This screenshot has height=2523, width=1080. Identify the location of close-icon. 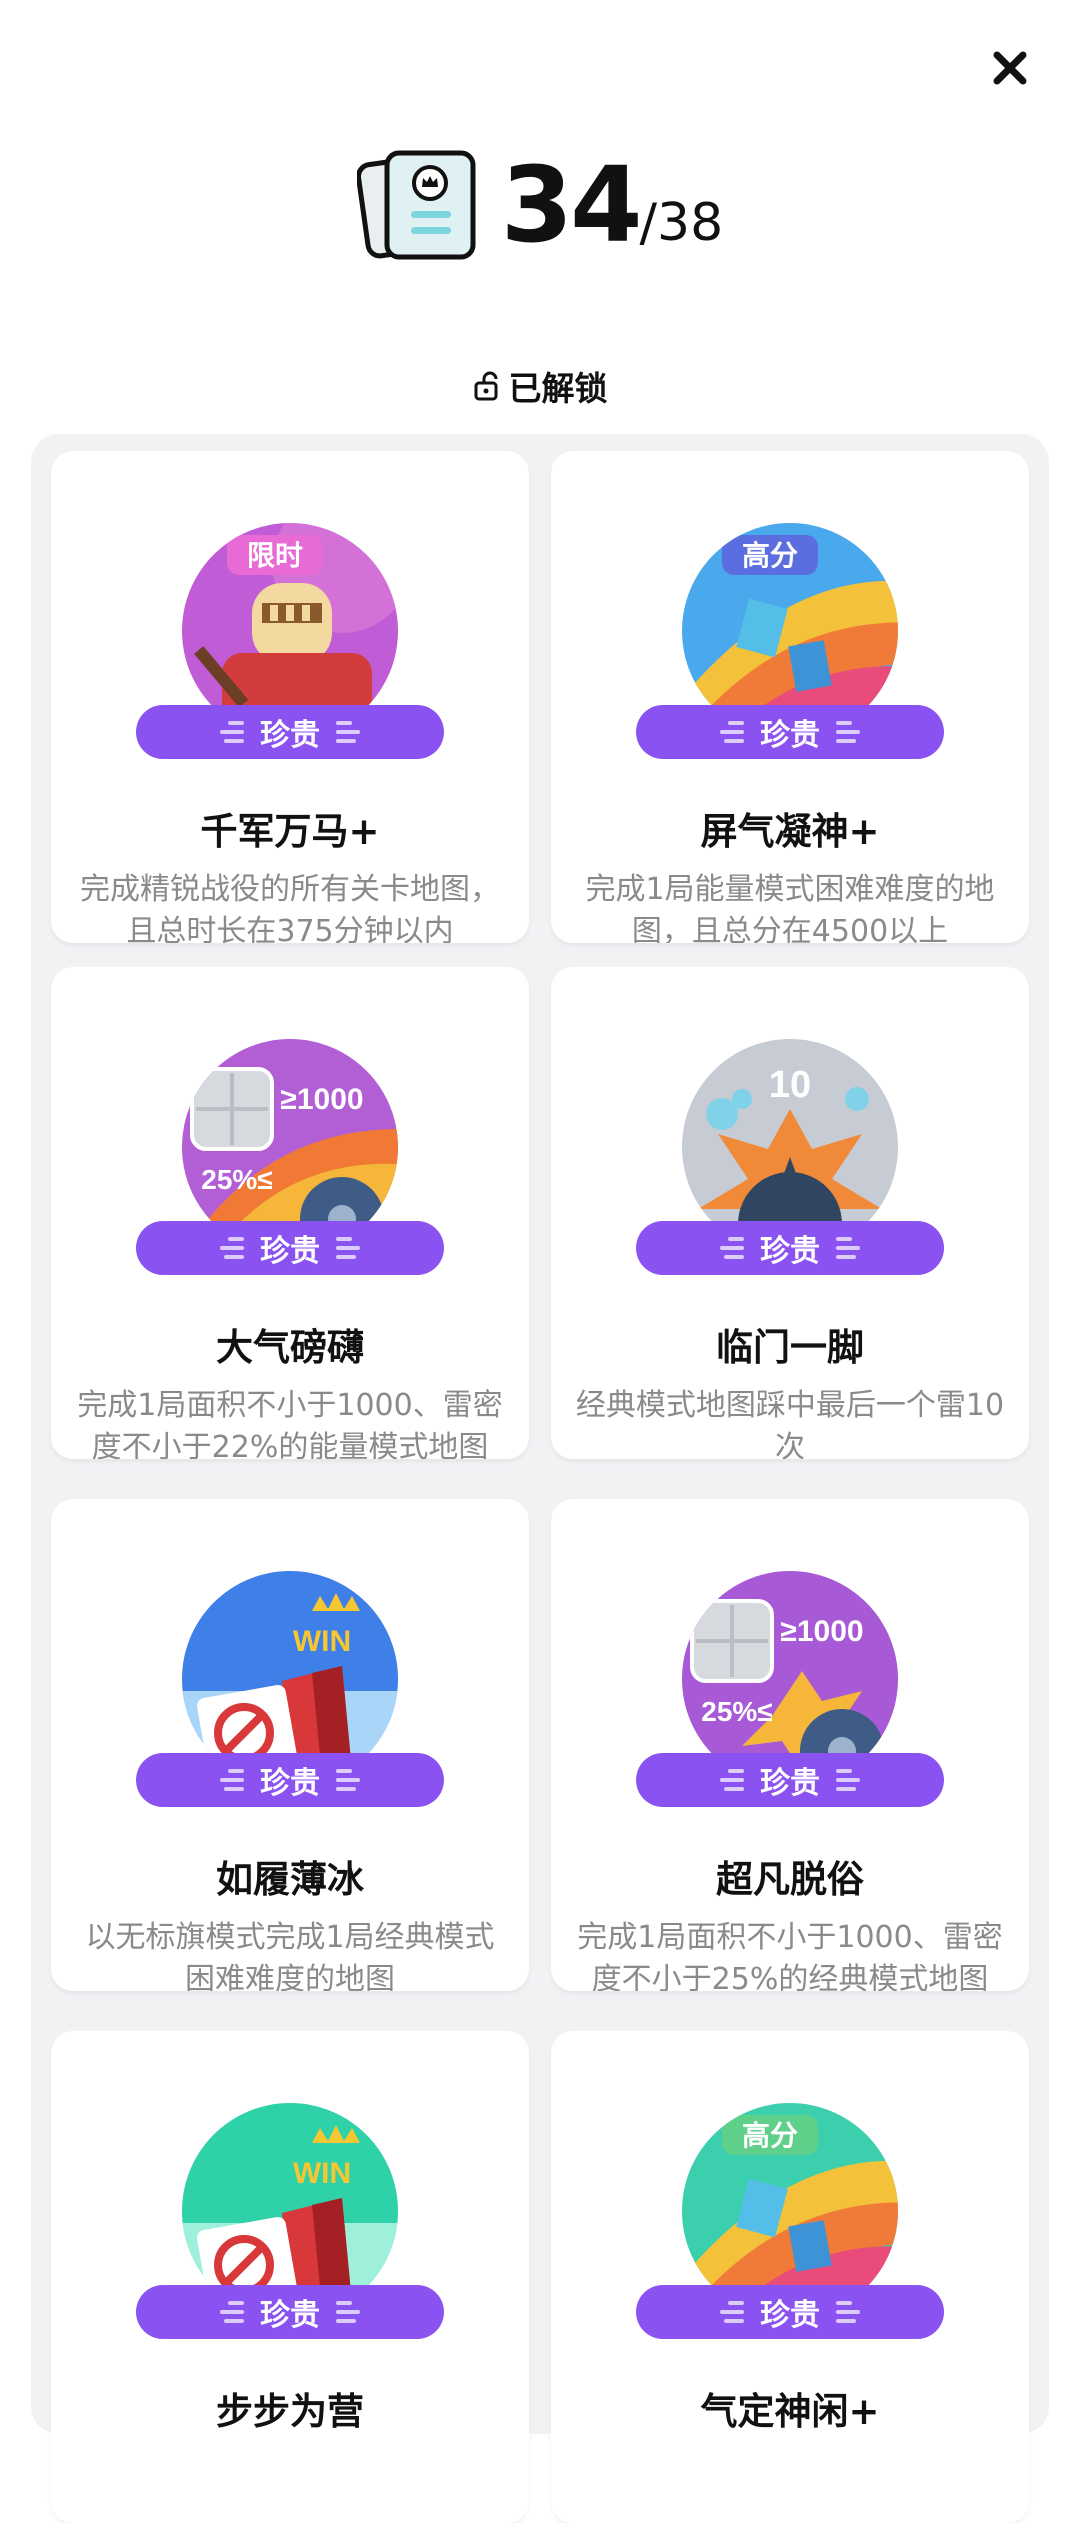
(1010, 68).